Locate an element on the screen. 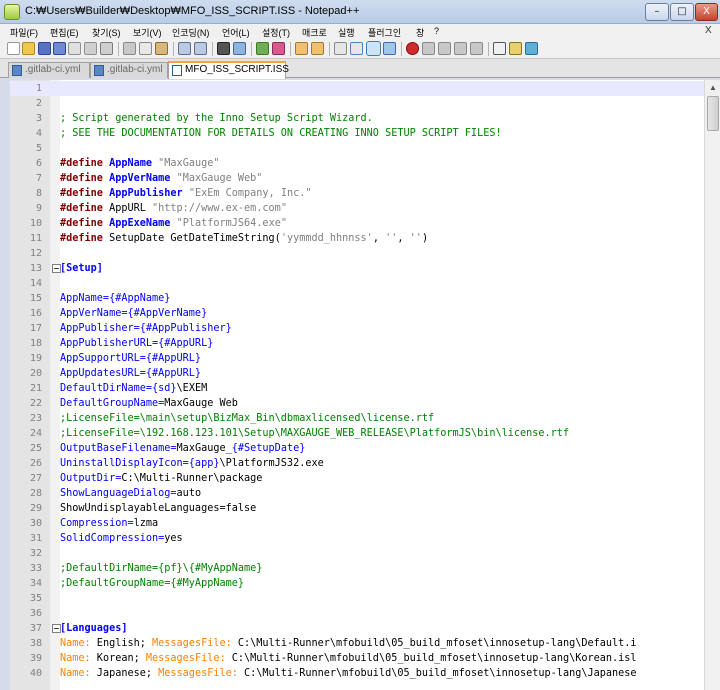  menu-run: 실행 is located at coordinates (346, 32).